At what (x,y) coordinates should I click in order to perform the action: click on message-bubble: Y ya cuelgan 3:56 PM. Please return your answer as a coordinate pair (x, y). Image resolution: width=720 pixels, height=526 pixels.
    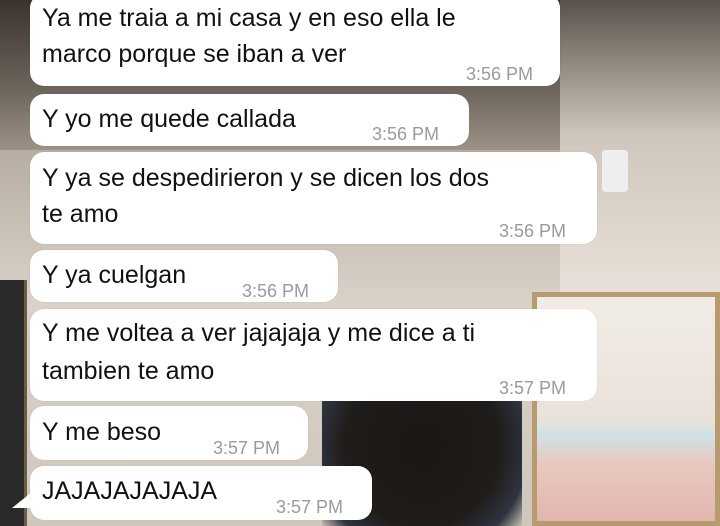
    Looking at the image, I should click on (184, 276).